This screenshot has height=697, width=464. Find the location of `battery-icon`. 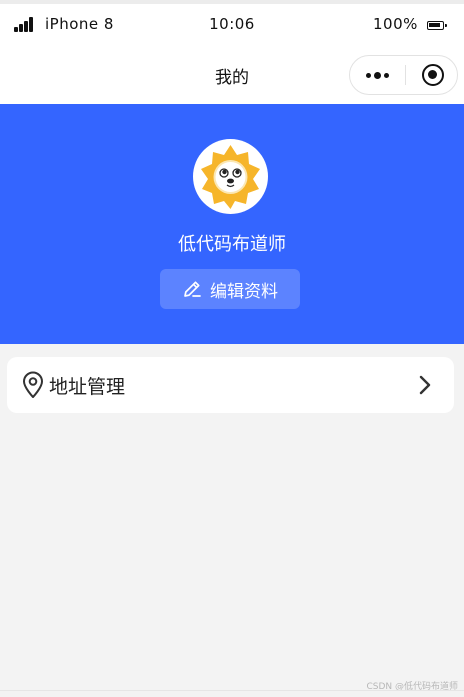

battery-icon is located at coordinates (437, 25).